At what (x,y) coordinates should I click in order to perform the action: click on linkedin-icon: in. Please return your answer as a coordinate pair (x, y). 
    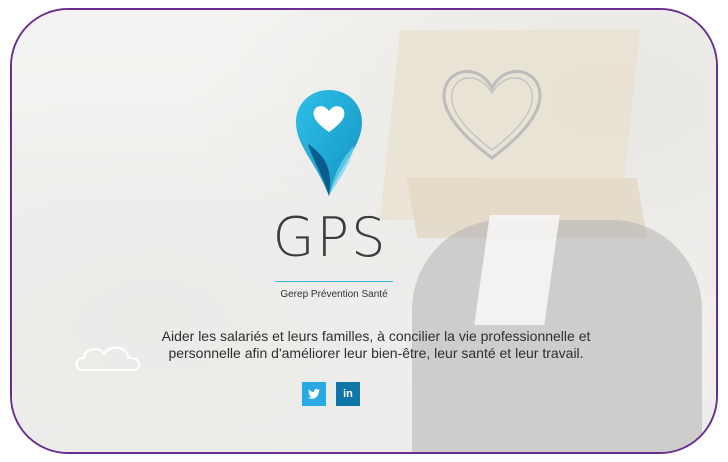
    Looking at the image, I should click on (348, 394).